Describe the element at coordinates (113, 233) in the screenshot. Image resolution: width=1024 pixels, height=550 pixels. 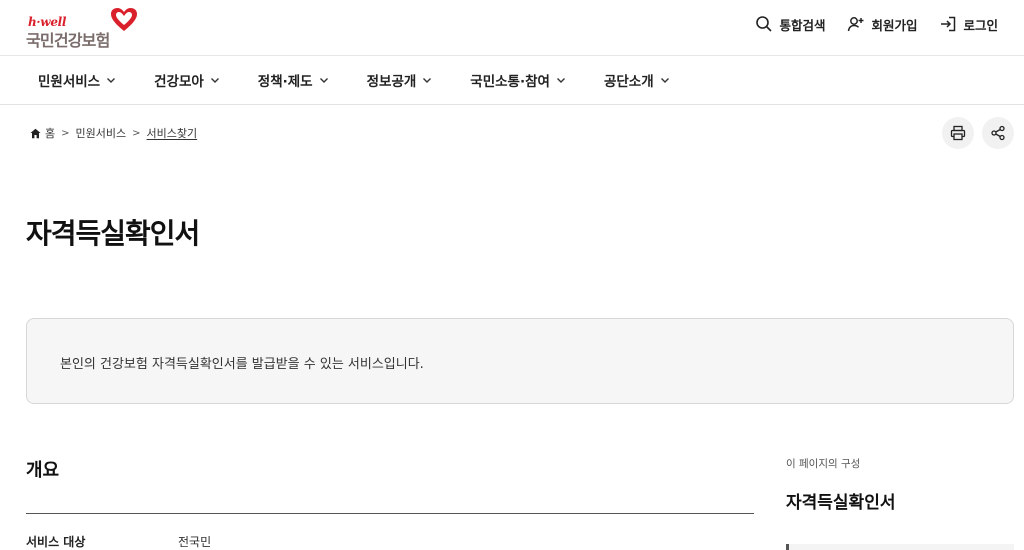
I see `page-title: 자격득실확인서` at that location.